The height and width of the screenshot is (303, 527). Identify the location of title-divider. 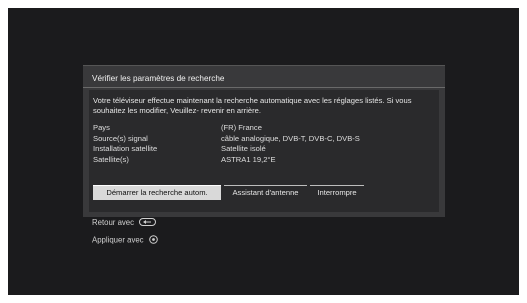
(264, 87).